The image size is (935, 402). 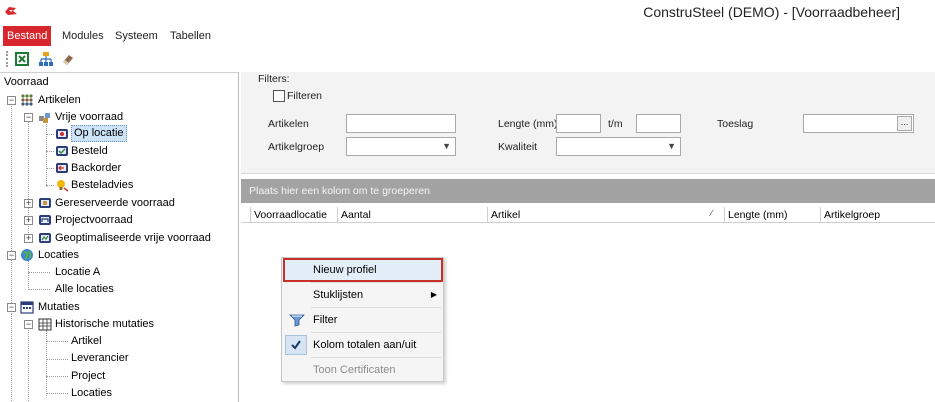 I want to click on tree-node-backorder: Backorder, so click(x=119, y=168).